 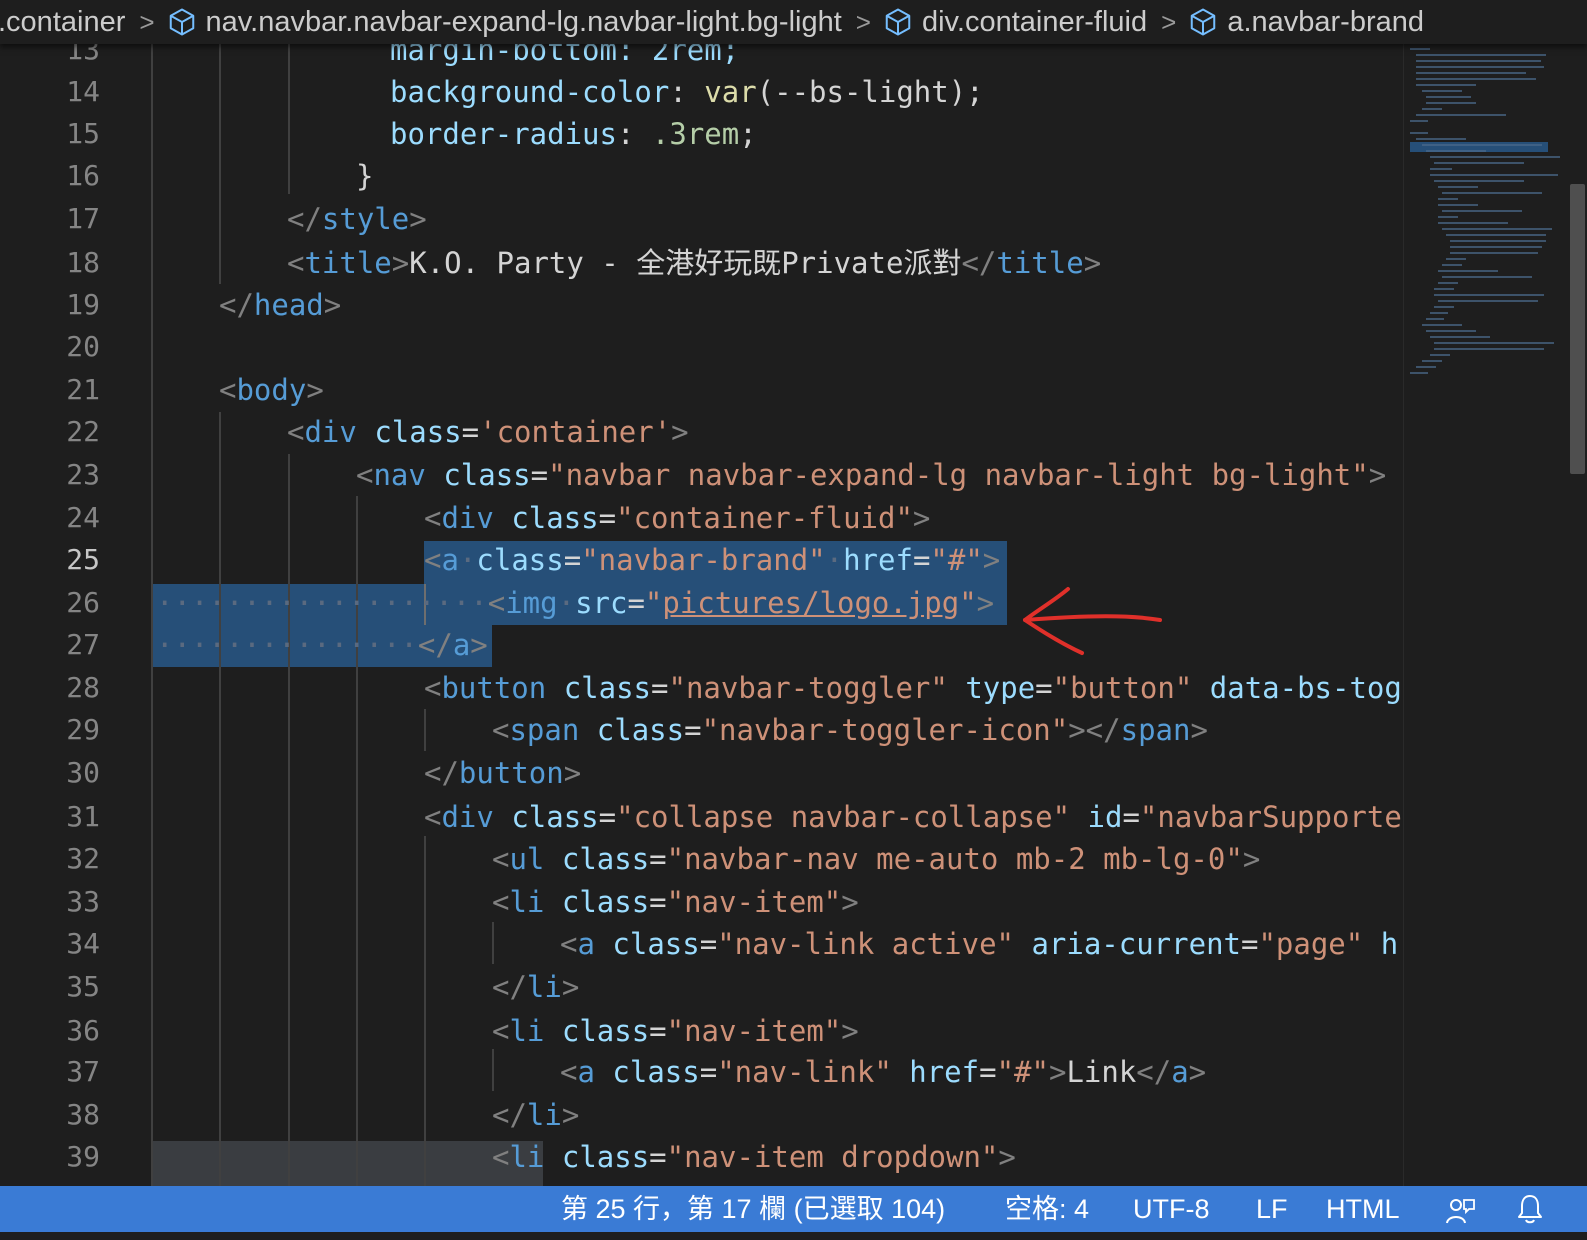 I want to click on breadcrumb-item-container: .container, so click(x=62, y=22).